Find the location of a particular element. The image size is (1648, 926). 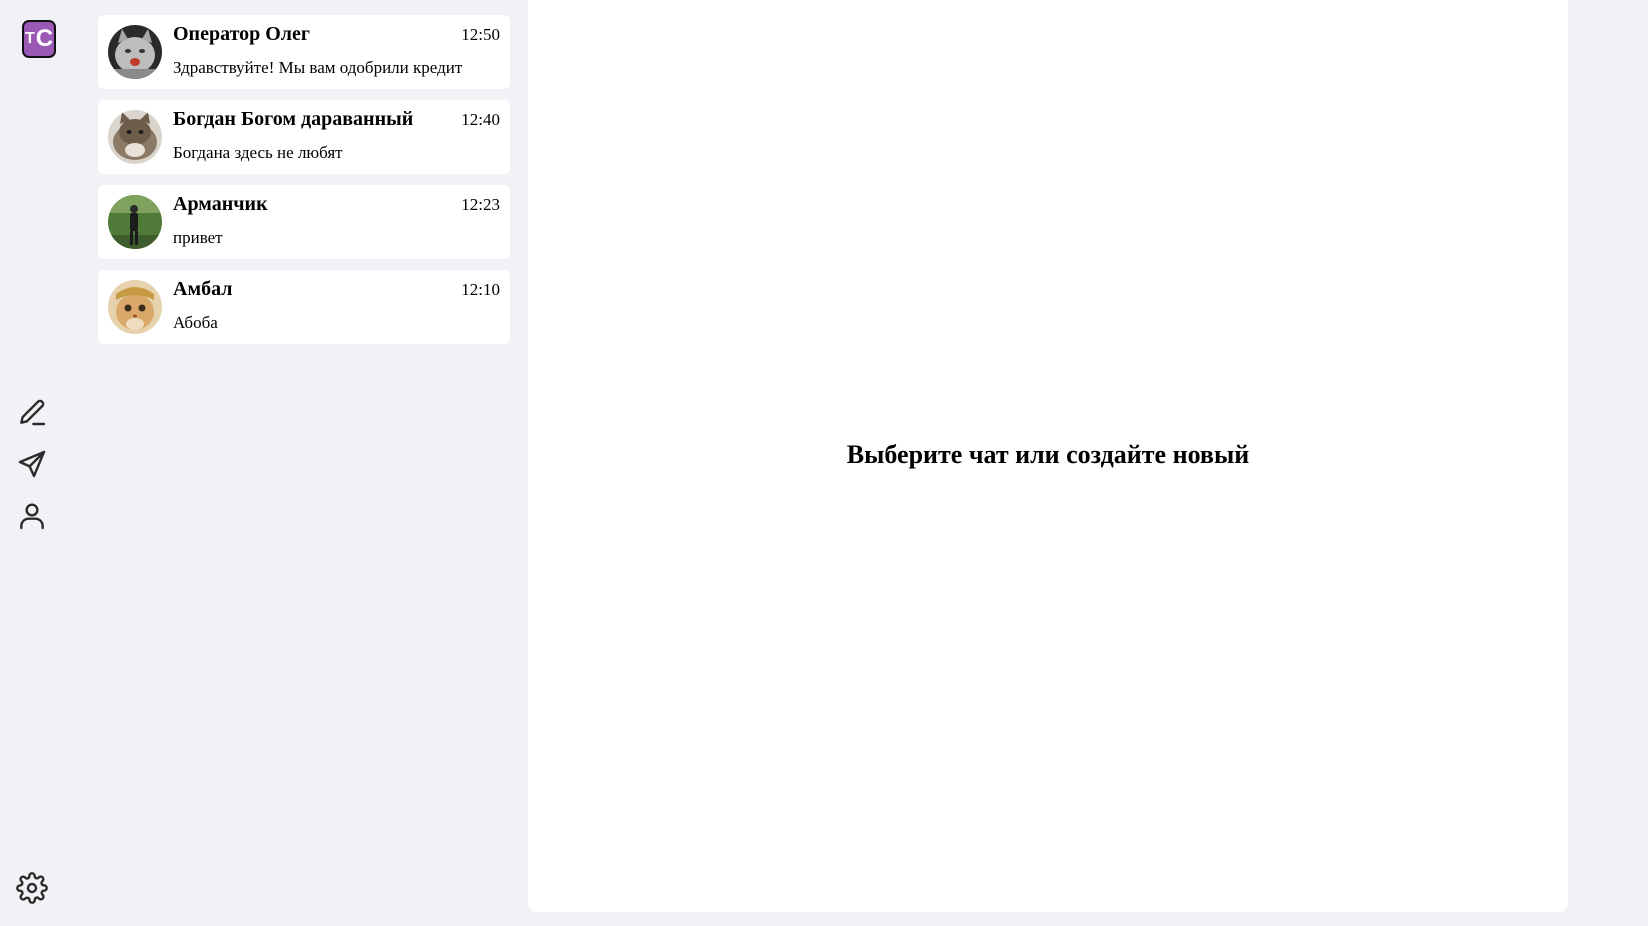

side-rail: TC is located at coordinates (40, 463).